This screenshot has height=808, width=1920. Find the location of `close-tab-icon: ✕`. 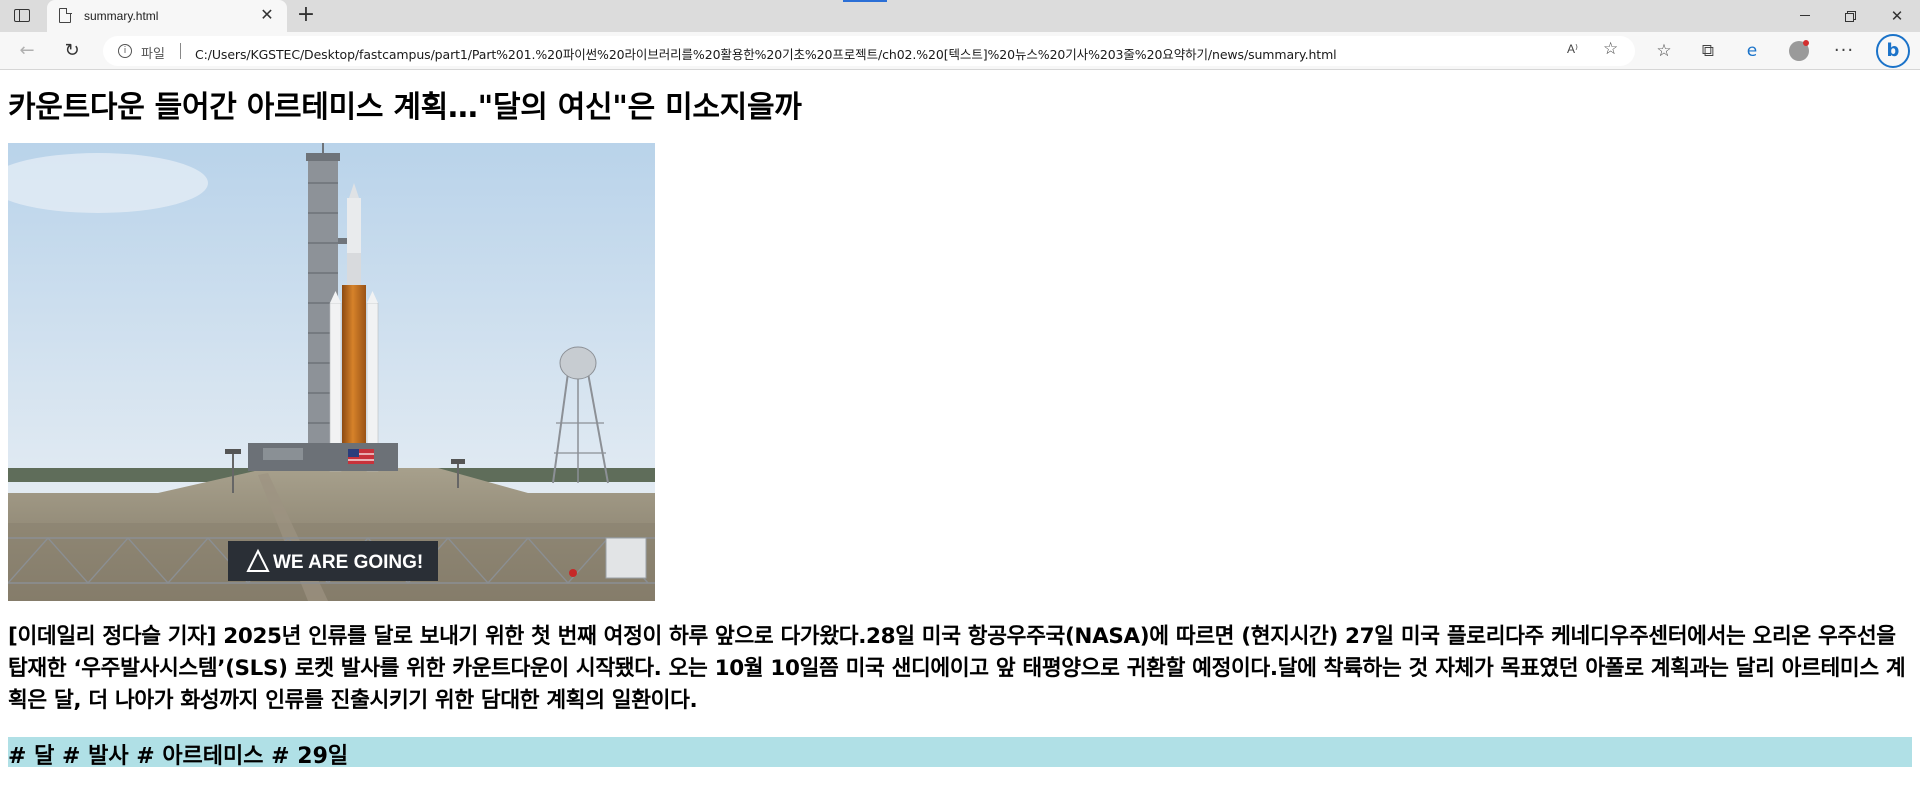

close-tab-icon: ✕ is located at coordinates (267, 15).